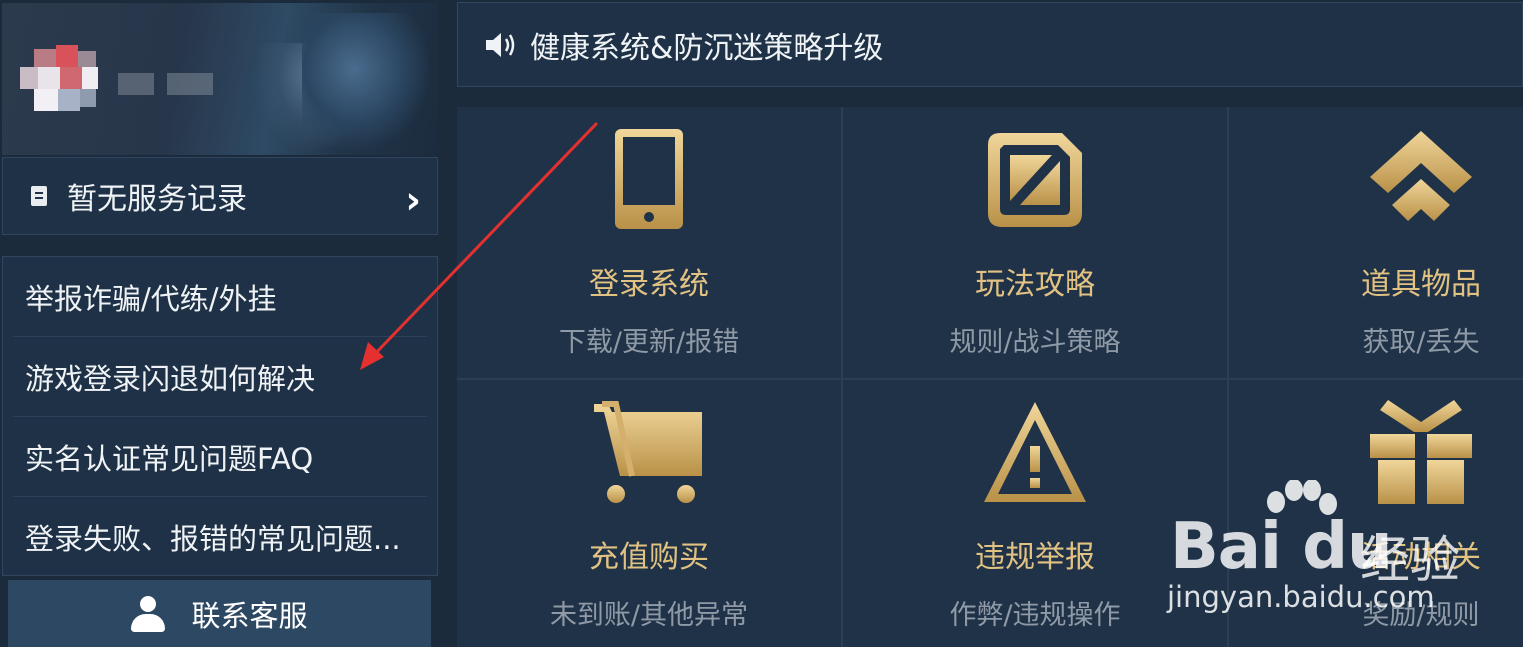 The width and height of the screenshot is (1523, 647). Describe the element at coordinates (220, 457) in the screenshot. I see `faq-item-realname: 实名认证常见问题FAQ` at that location.